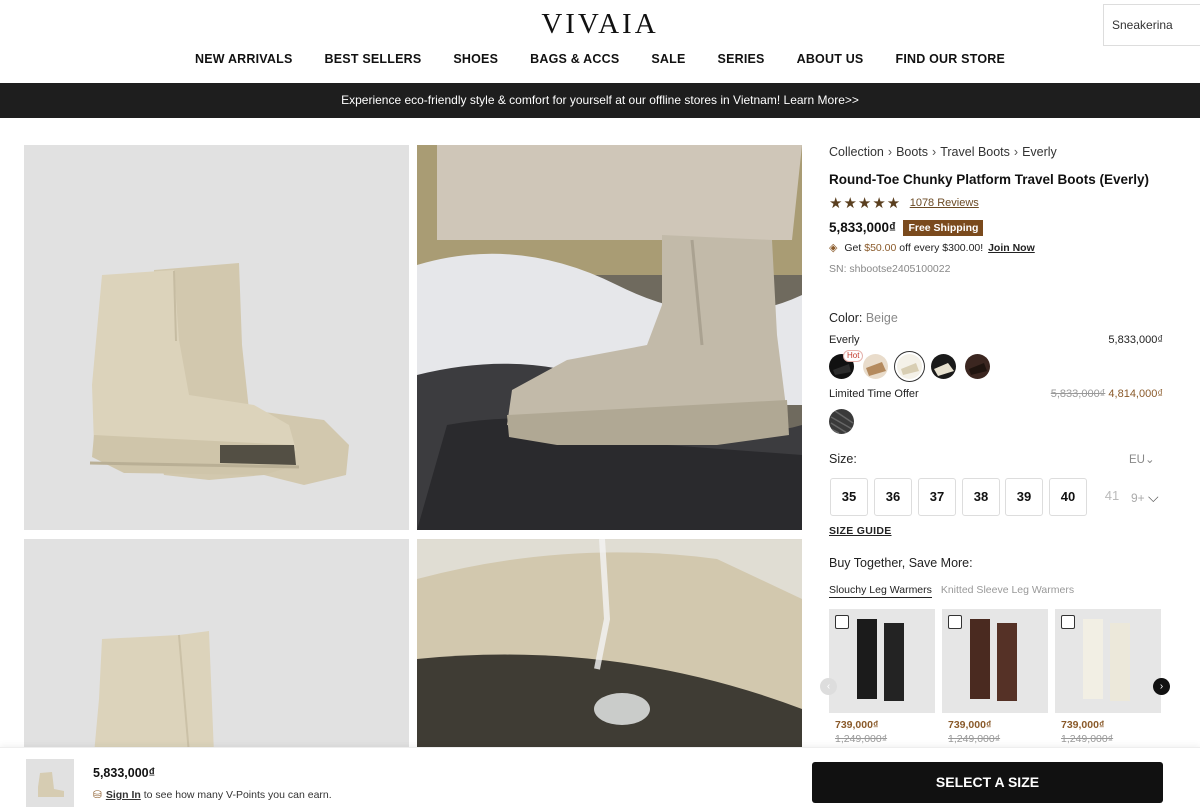  What do you see at coordinates (741, 59) in the screenshot?
I see `nav-series: SERIES` at bounding box center [741, 59].